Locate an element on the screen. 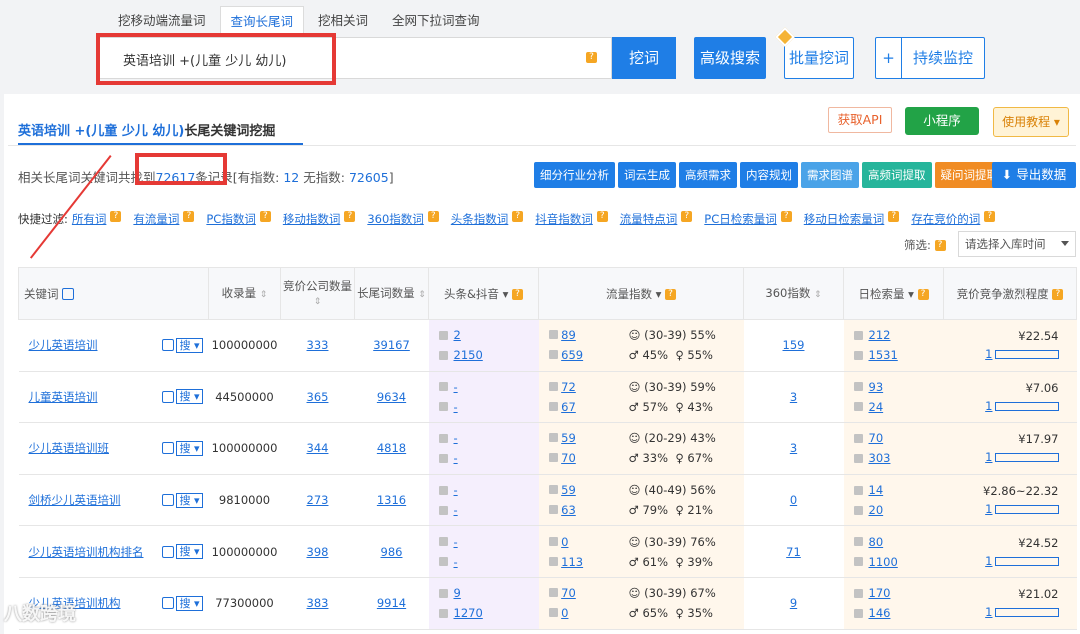  mobile-flow: 63 is located at coordinates (568, 510).